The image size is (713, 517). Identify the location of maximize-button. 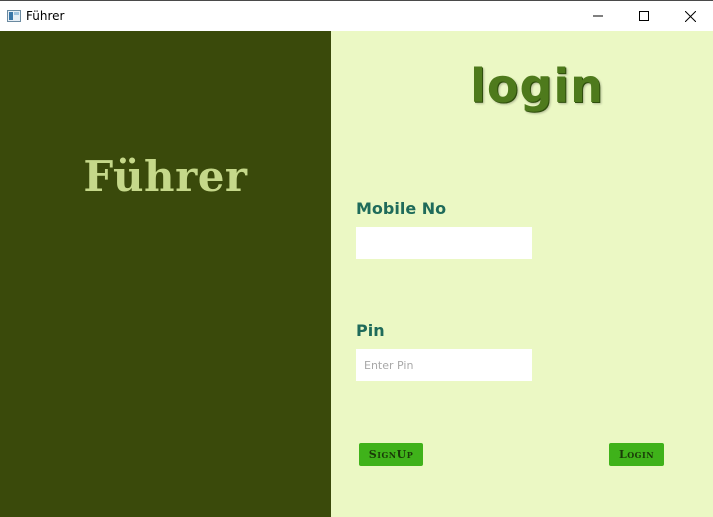
(644, 16).